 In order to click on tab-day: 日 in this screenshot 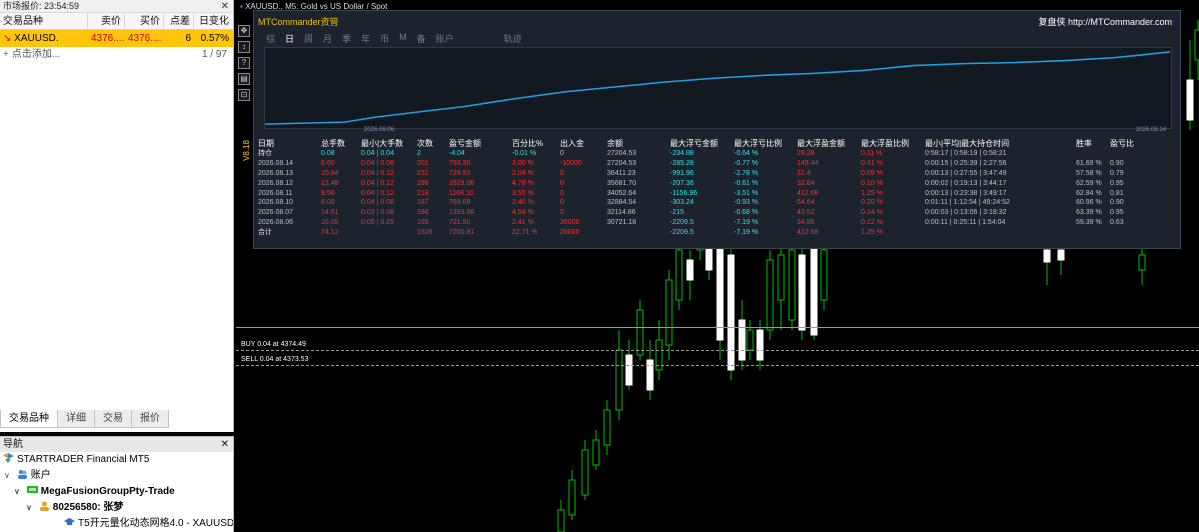, I will do `click(289, 38)`.